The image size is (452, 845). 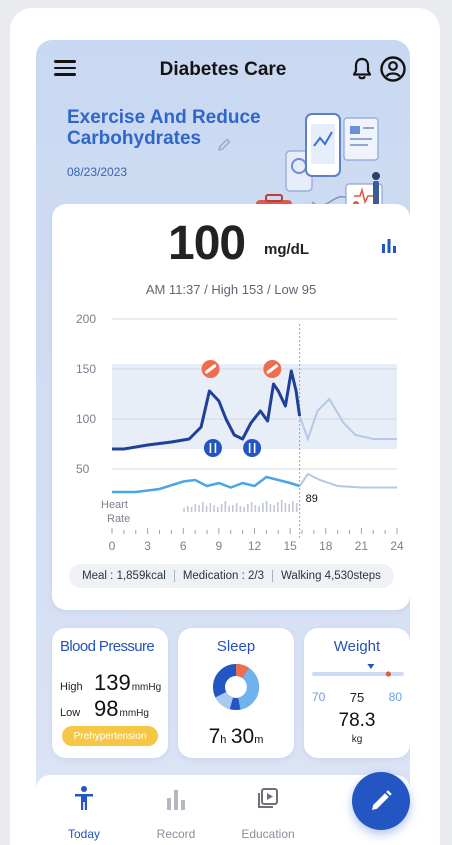 What do you see at coordinates (331, 576) in the screenshot?
I see `summary-walking: Walking 4,530steps` at bounding box center [331, 576].